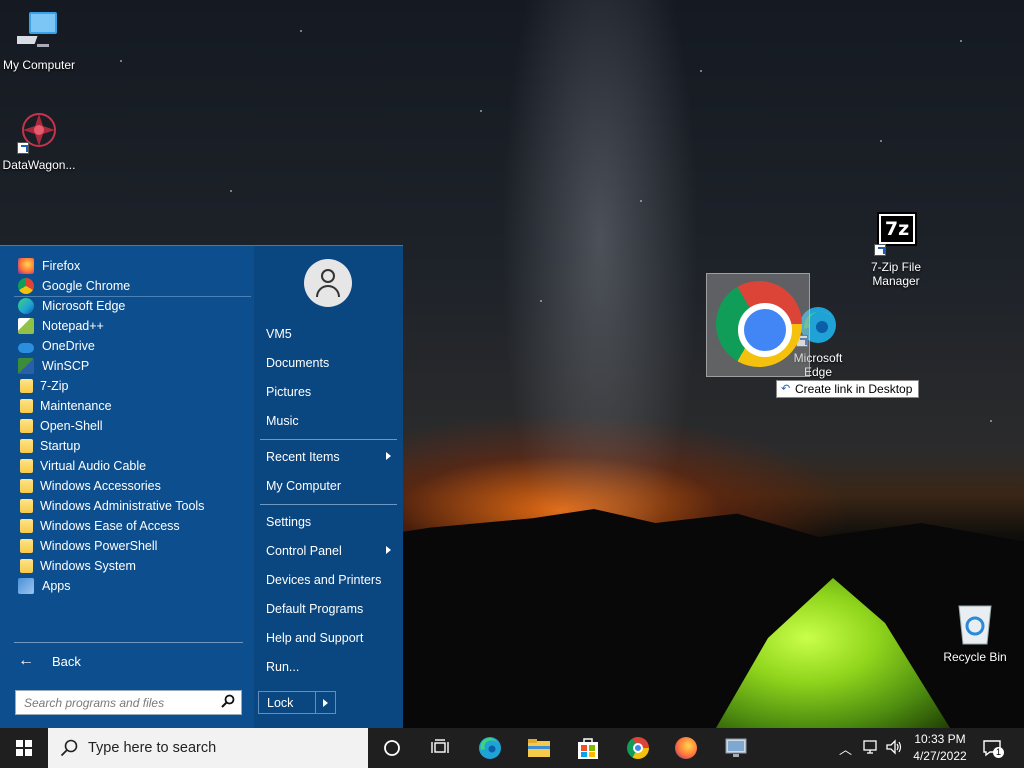 This screenshot has width=1024, height=768. Describe the element at coordinates (328, 421) in the screenshot. I see `place-music: Music` at that location.